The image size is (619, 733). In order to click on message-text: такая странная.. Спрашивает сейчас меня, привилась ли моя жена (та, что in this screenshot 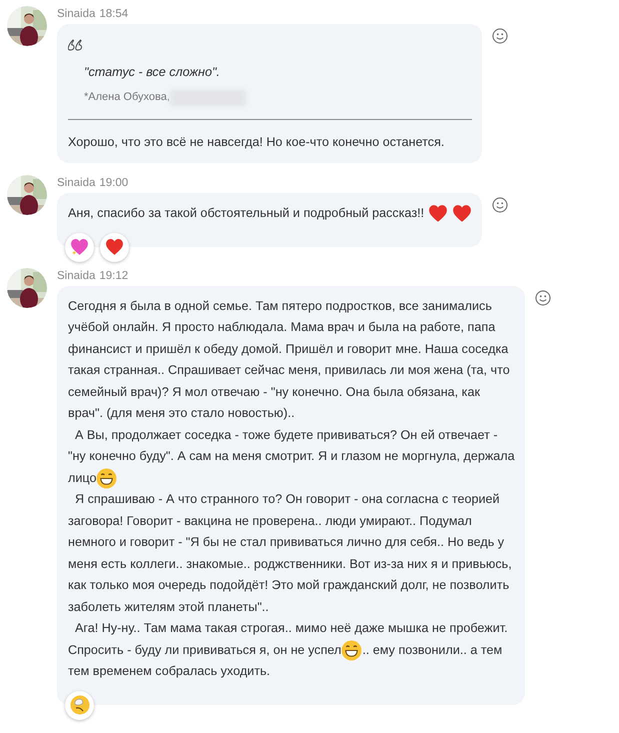, I will do `click(289, 370)`.